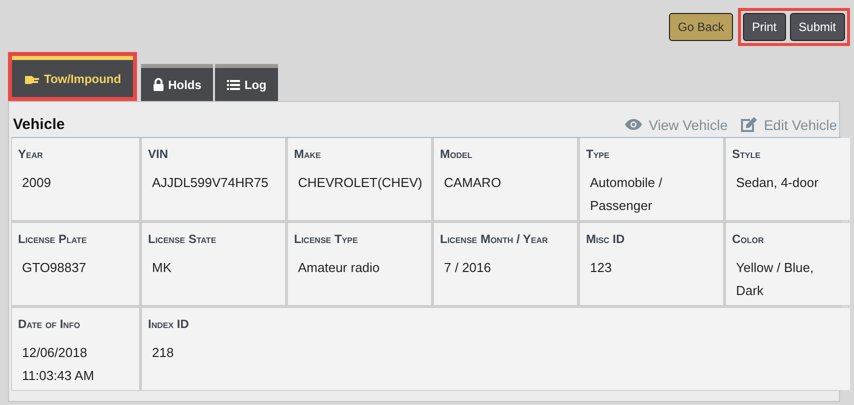 This screenshot has height=405, width=854. Describe the element at coordinates (161, 268) in the screenshot. I see `field-value: MK` at that location.